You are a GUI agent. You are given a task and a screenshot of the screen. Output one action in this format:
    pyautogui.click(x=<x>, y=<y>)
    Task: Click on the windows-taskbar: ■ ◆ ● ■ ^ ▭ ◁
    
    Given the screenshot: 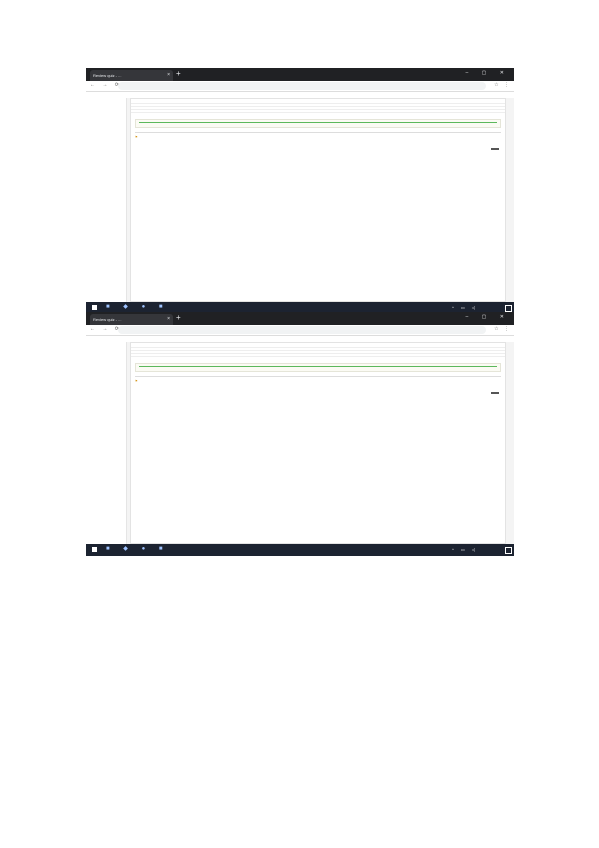 What is the action you would take?
    pyautogui.click(x=300, y=550)
    